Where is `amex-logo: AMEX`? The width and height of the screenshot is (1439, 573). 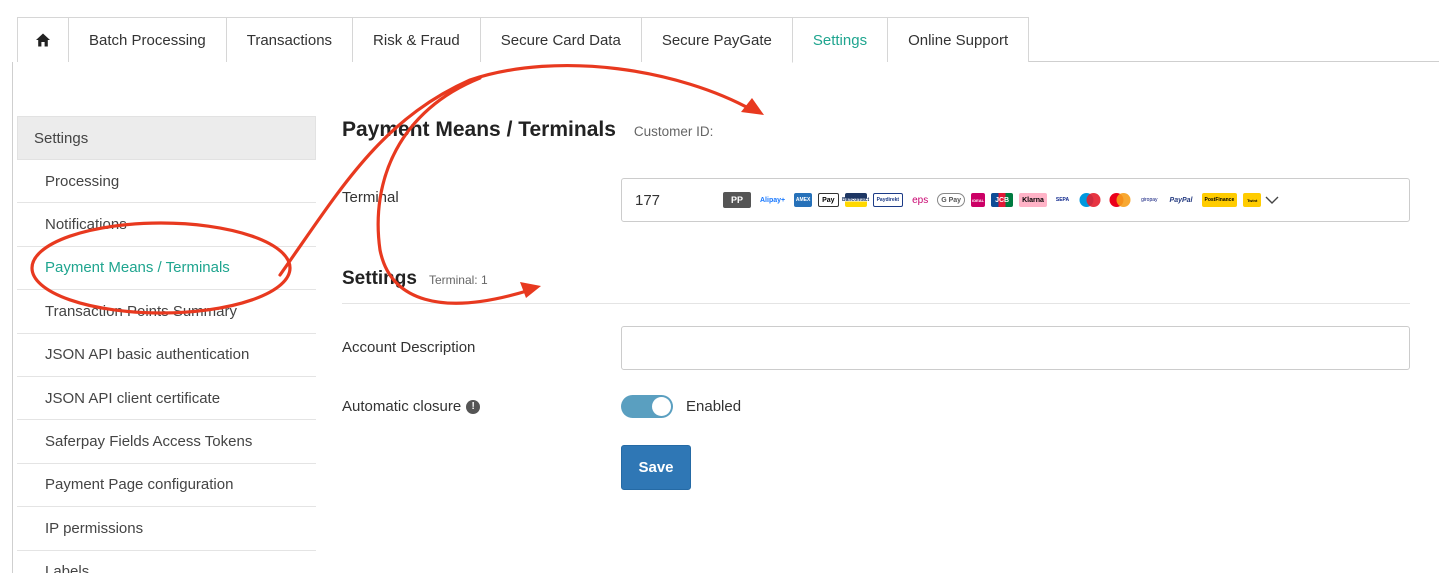
amex-logo: AMEX is located at coordinates (803, 200).